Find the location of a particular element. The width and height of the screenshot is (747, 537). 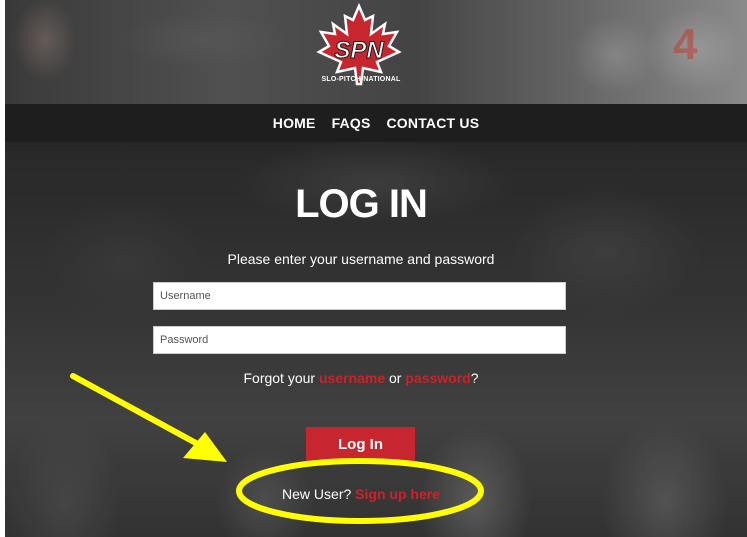

jersey-number-graphic: 4 is located at coordinates (685, 44).